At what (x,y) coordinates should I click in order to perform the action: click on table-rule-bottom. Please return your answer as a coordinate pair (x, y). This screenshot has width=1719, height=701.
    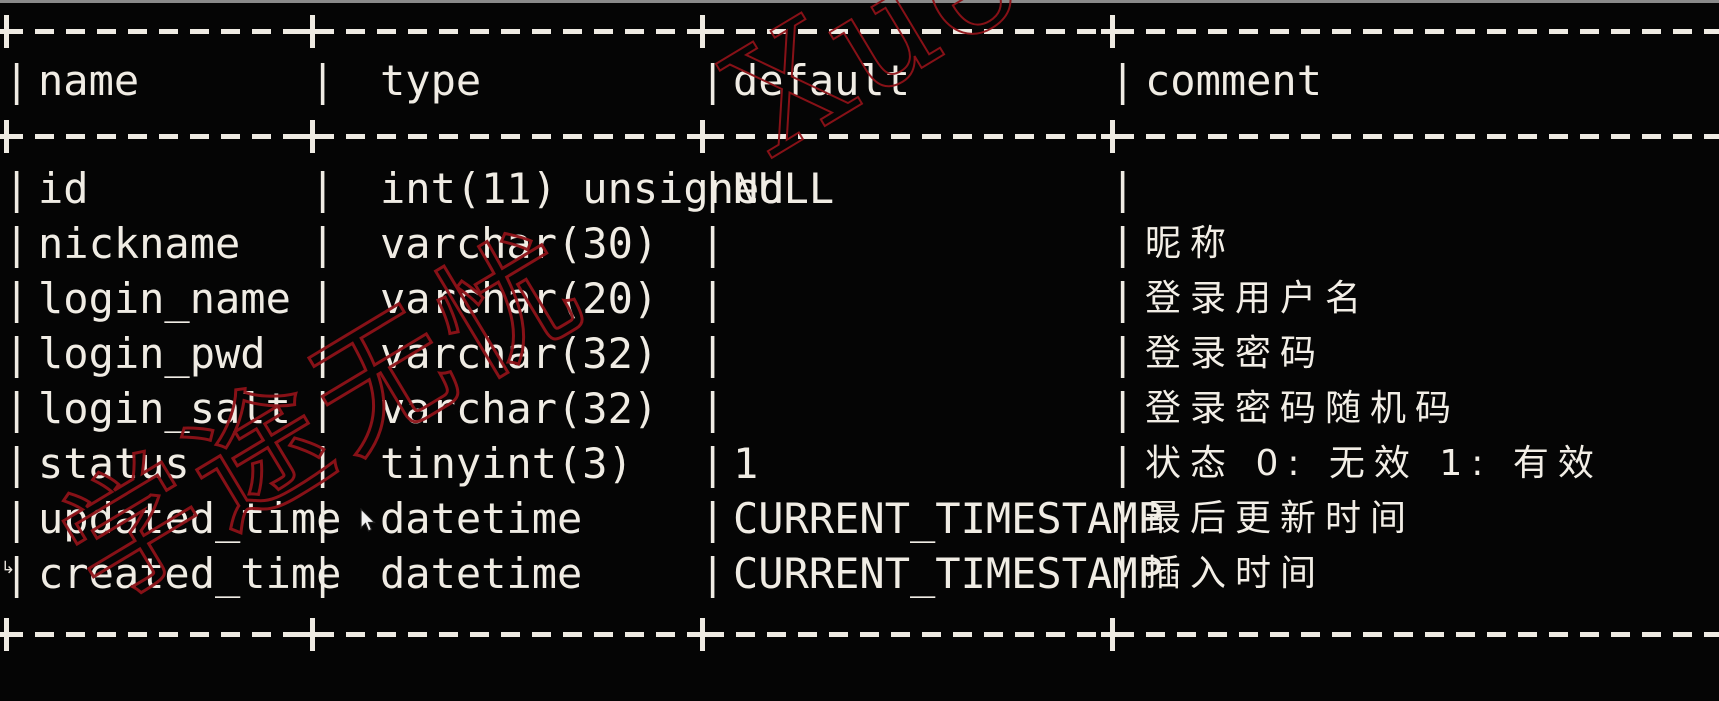
    Looking at the image, I should click on (859, 633).